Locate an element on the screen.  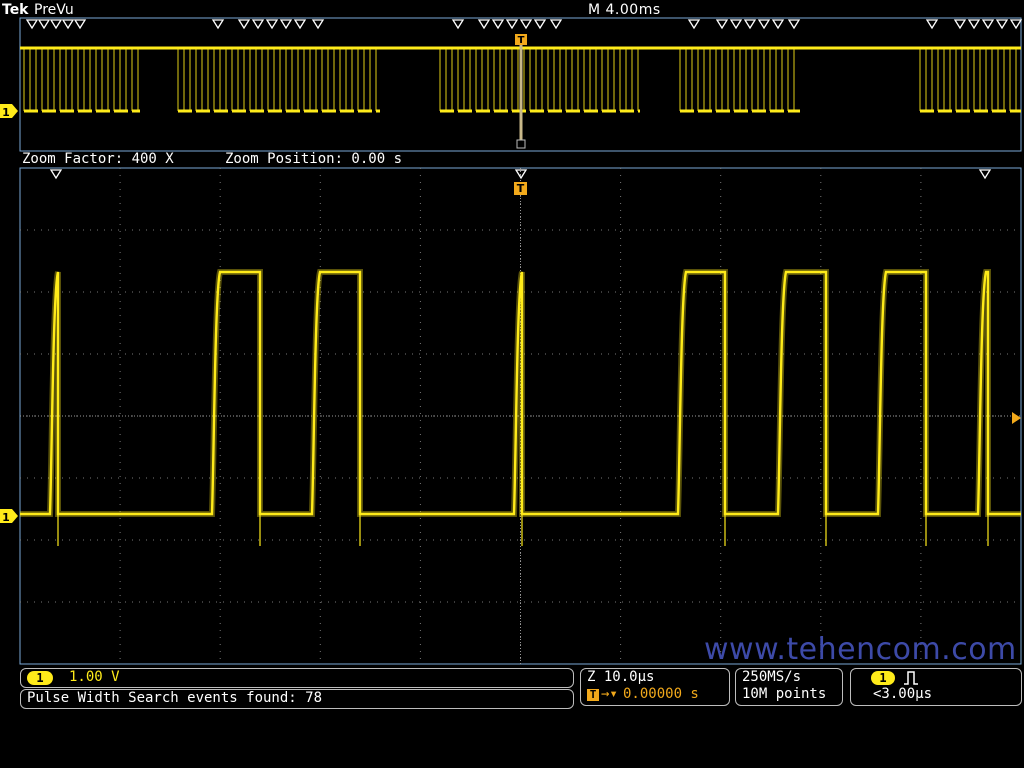
acquisition-box: 250MS/s 10M points is located at coordinates (789, 687).